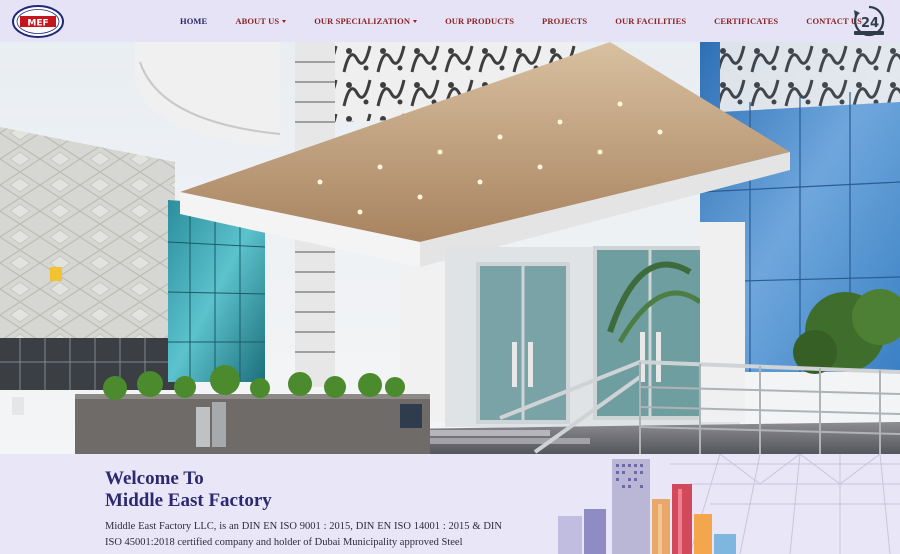  I want to click on nav-home-label: HOME, so click(194, 21).